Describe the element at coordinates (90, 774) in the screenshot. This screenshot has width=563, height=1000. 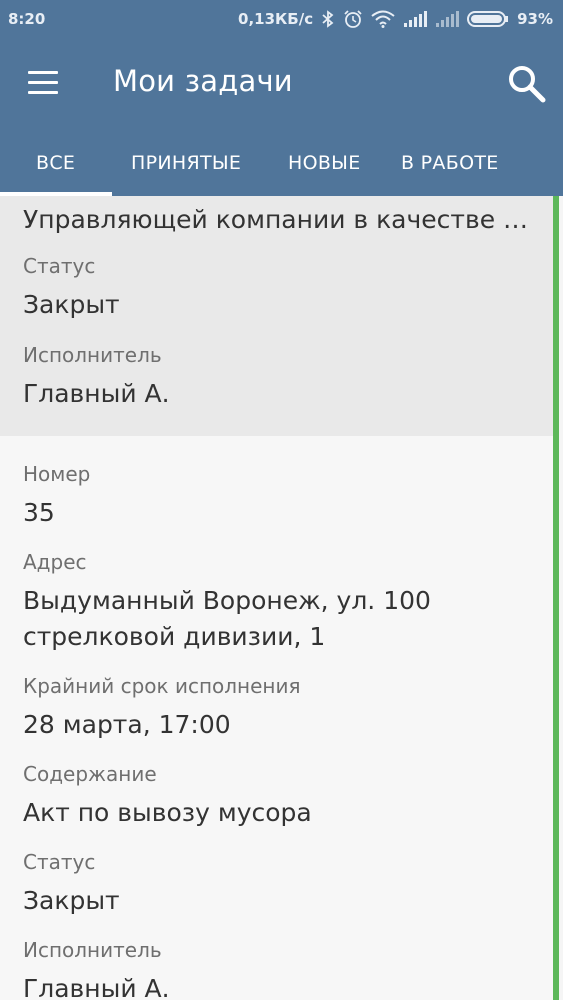
I see `task-content-label: Содержание` at that location.